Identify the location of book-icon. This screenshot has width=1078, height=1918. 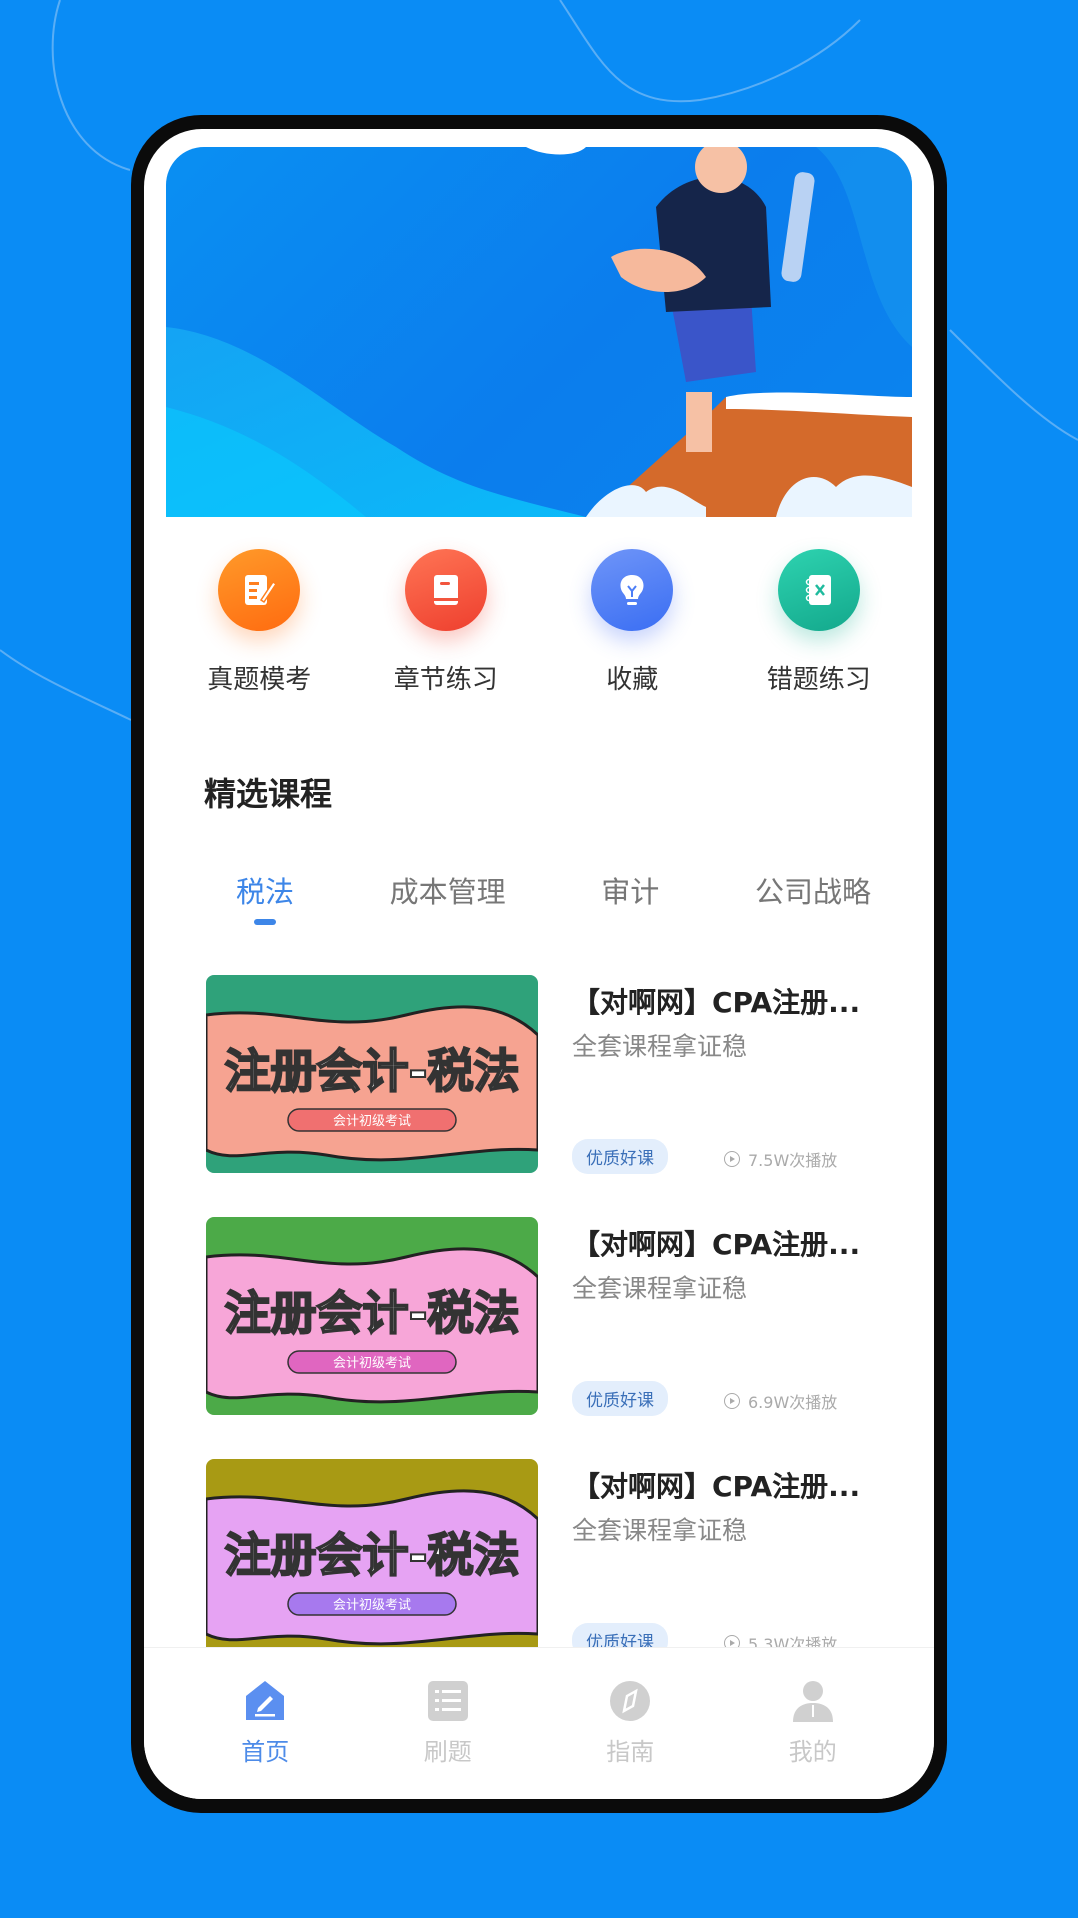
(445, 590).